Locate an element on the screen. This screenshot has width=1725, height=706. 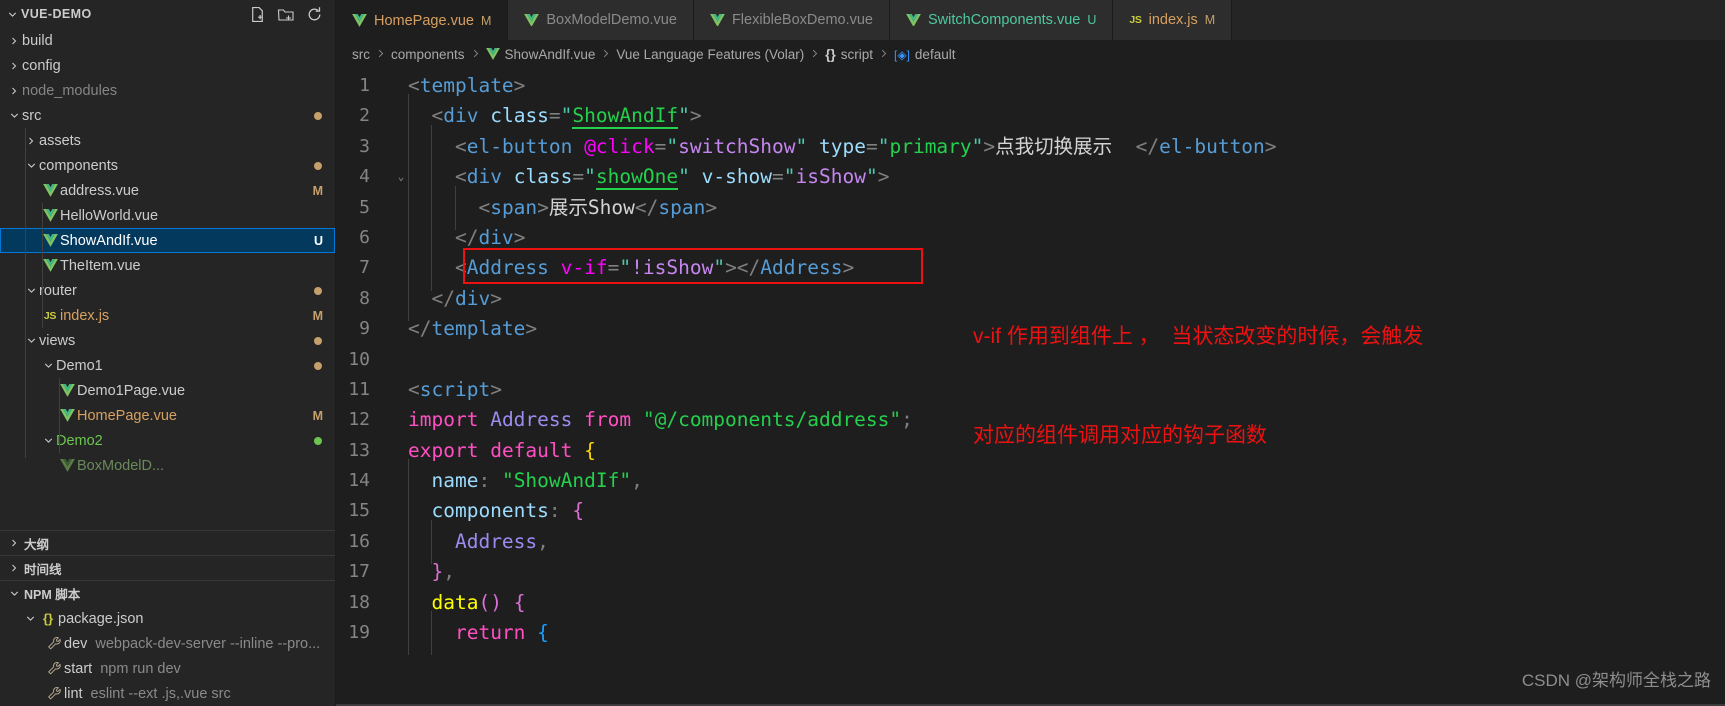
tree-item-helloworld-vue: HelloWorld.vue is located at coordinates (167, 215).